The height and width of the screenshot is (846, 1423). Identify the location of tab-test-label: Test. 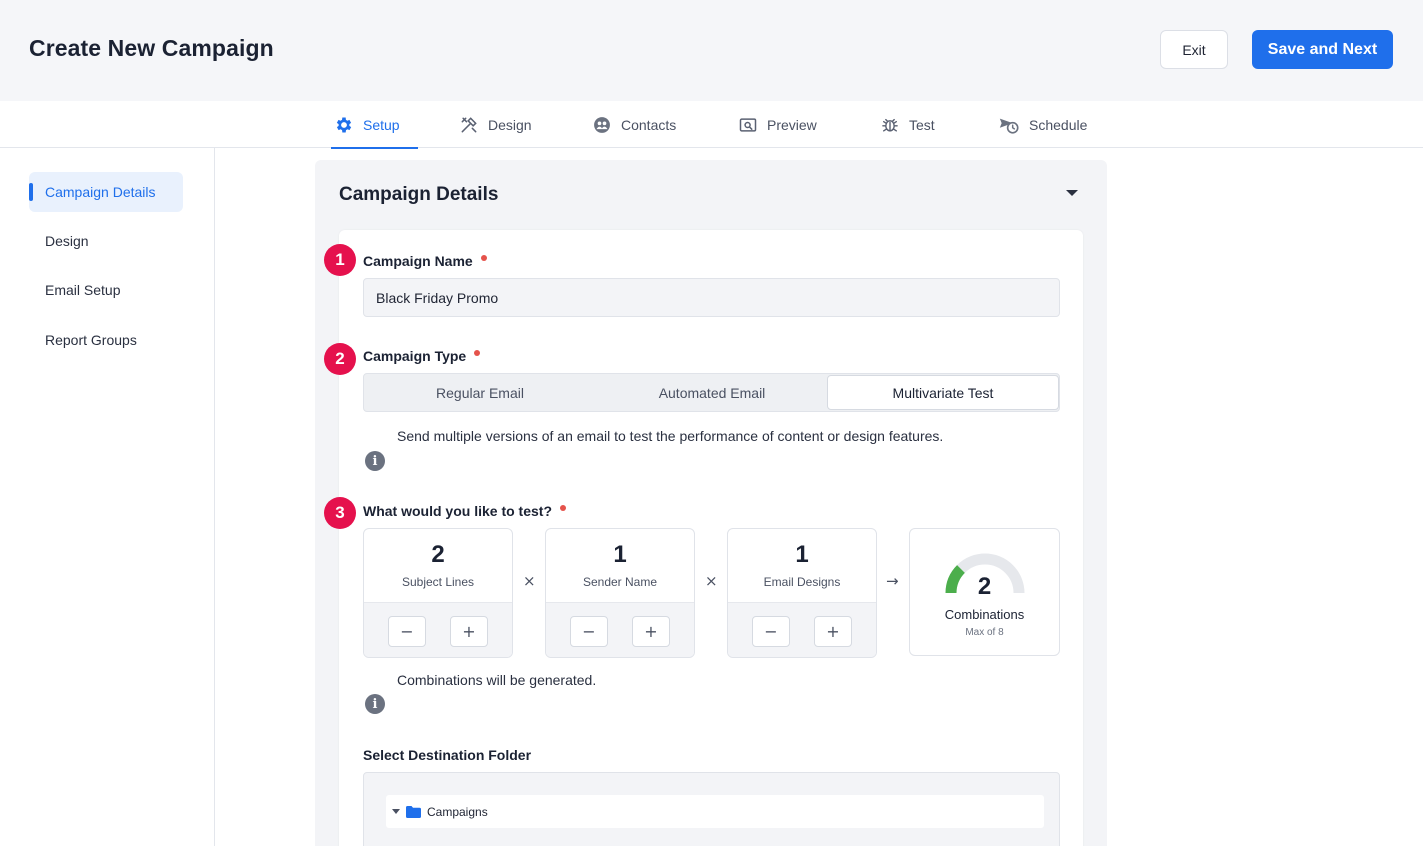
(922, 124).